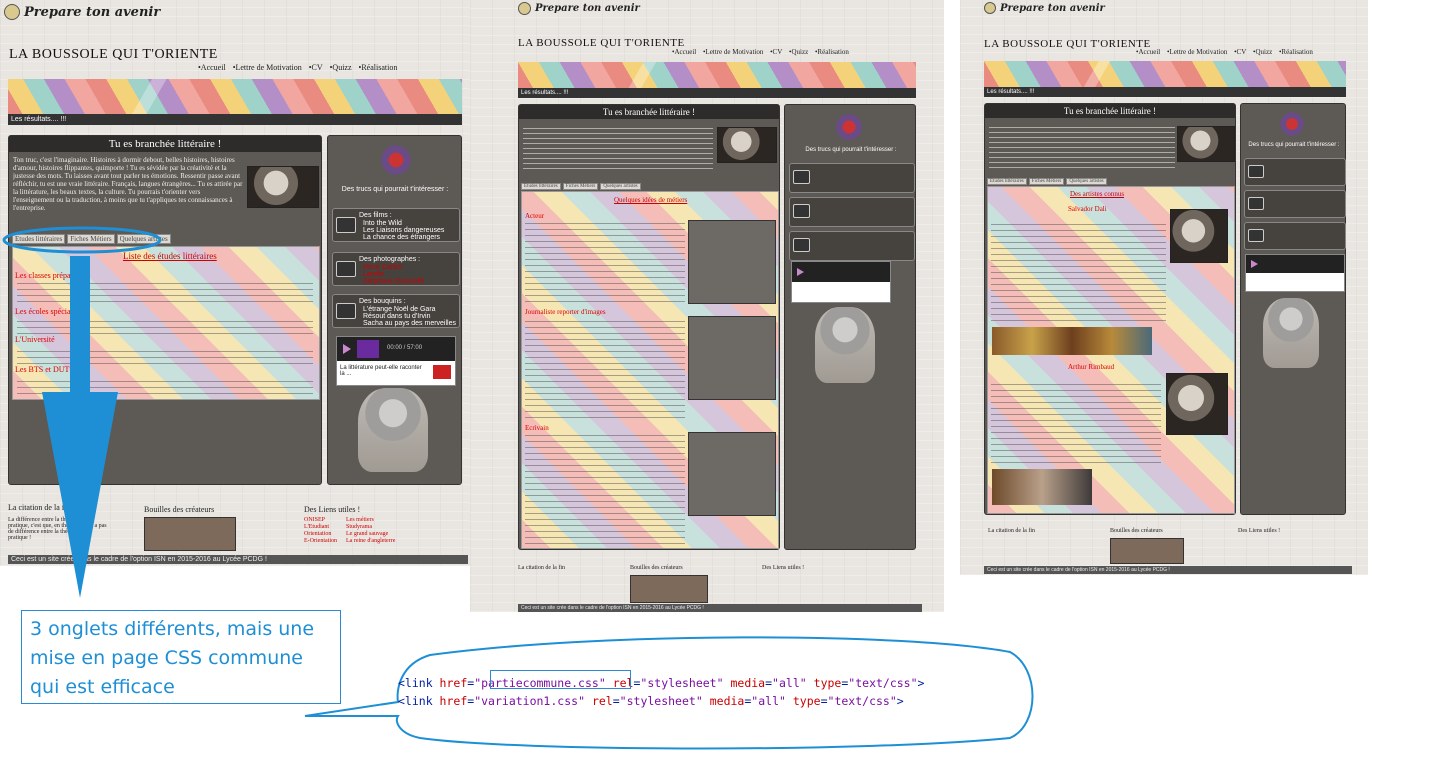 The image size is (1452, 771). What do you see at coordinates (394, 281) in the screenshot?
I see `photo-link: Stéphane Duroselle` at bounding box center [394, 281].